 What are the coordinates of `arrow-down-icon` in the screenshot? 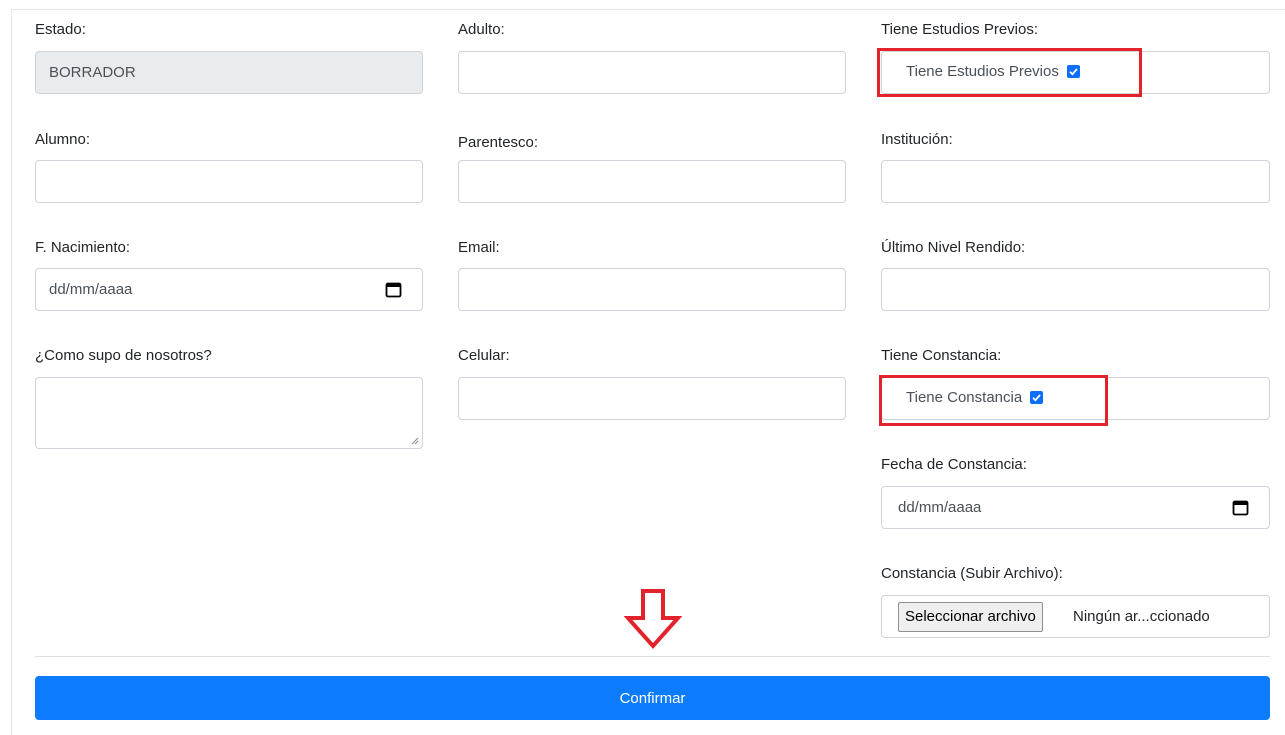 It's located at (653, 619).